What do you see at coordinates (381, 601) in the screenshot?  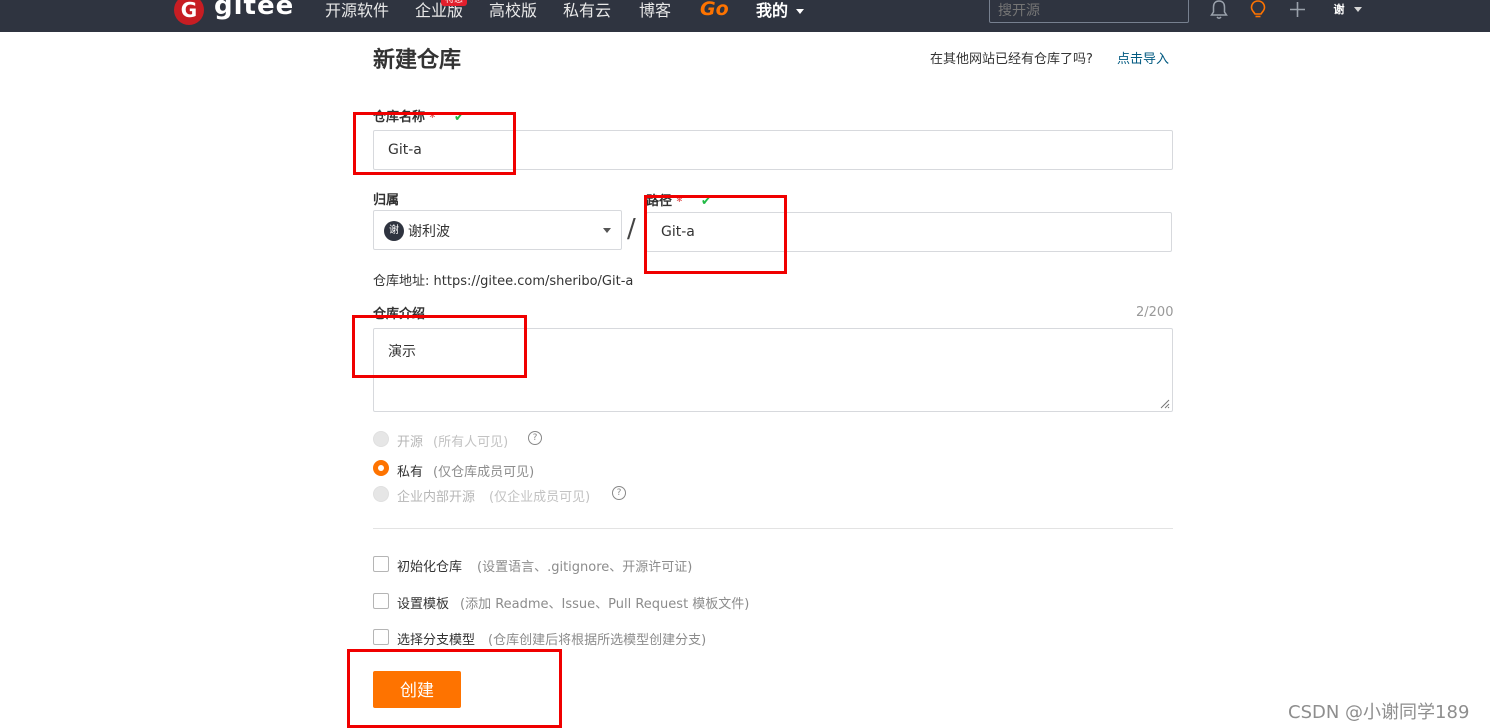 I see `template-checkbox` at bounding box center [381, 601].